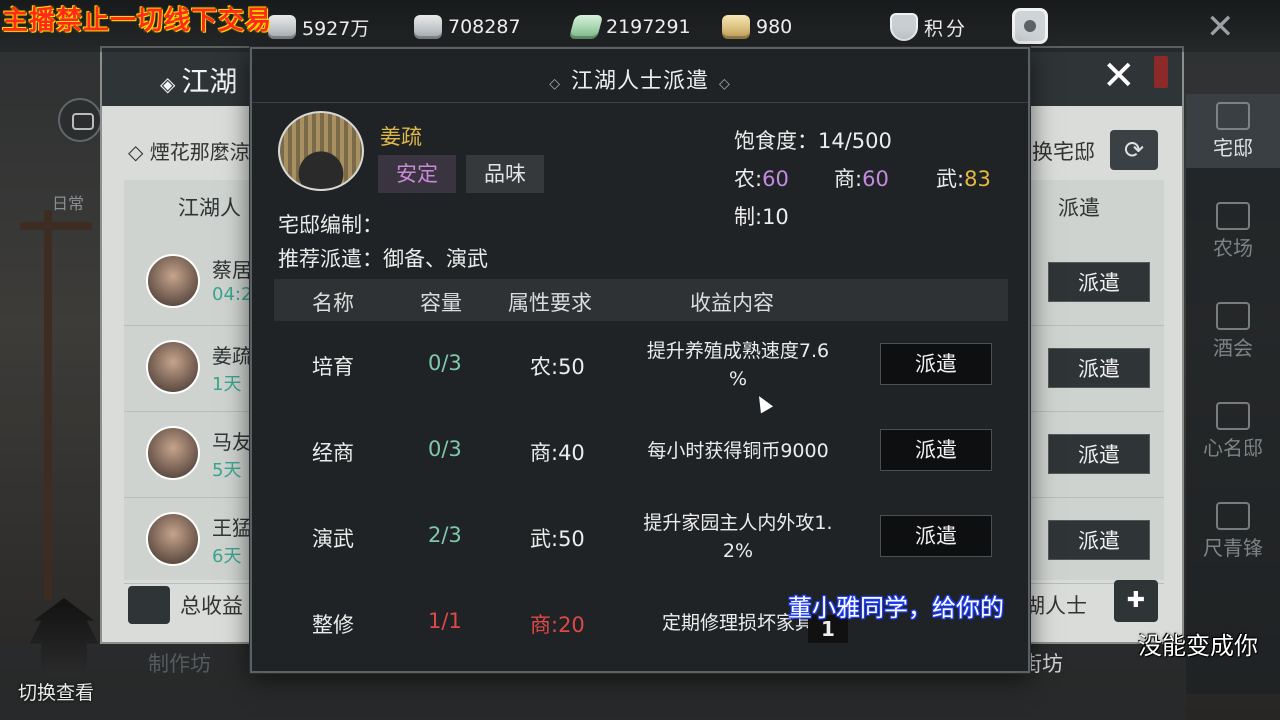 The image size is (1280, 720). I want to click on business-stat: 商:60, so click(861, 178).